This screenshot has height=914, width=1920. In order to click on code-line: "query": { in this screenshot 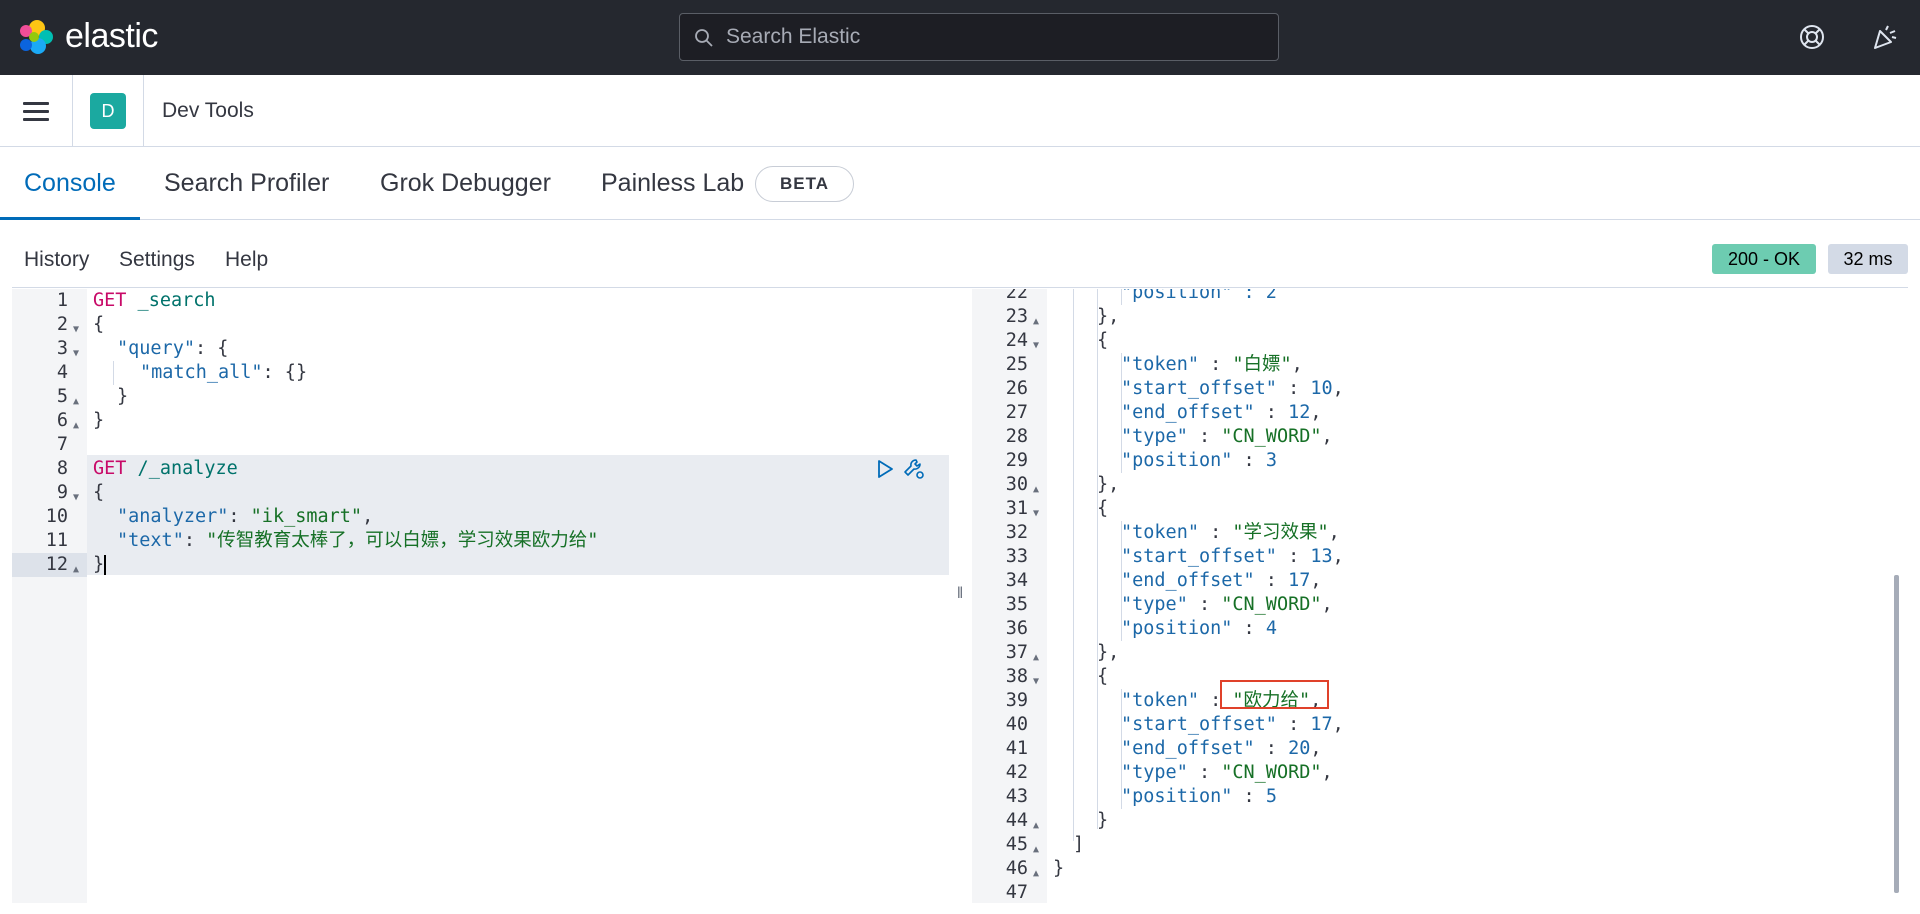, I will do `click(172, 349)`.